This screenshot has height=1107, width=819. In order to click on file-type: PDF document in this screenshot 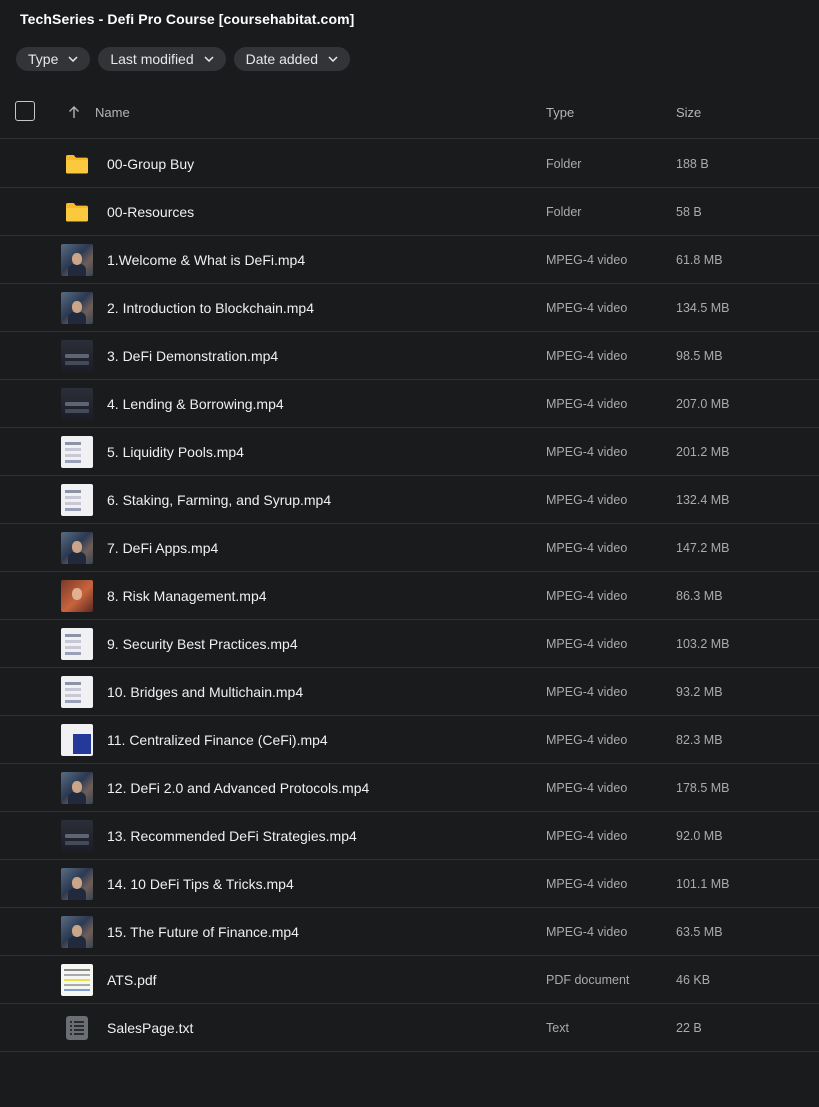, I will do `click(588, 980)`.